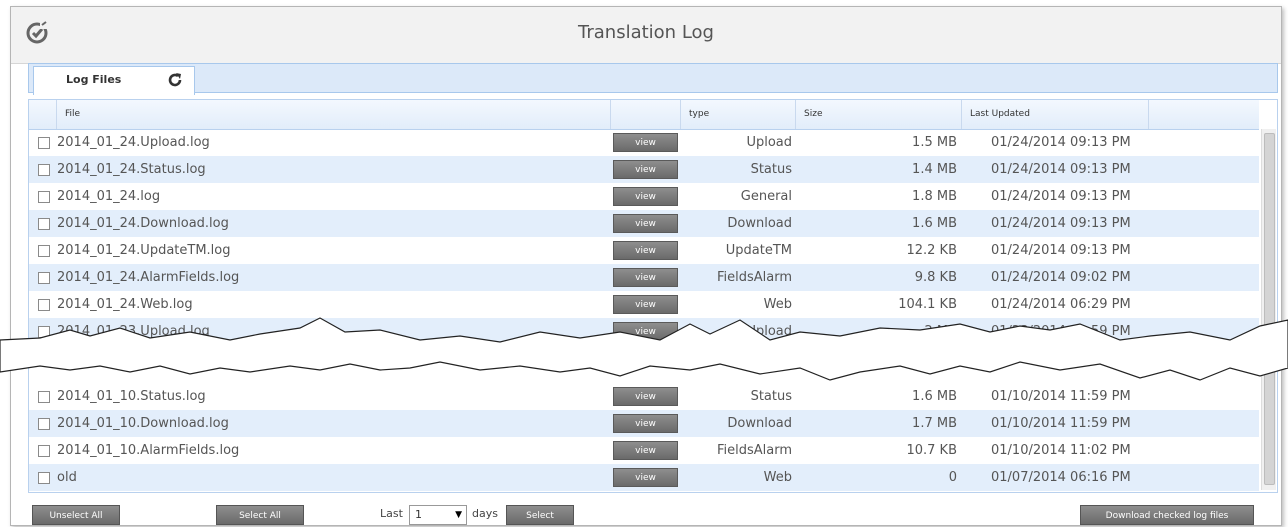 This screenshot has height=527, width=1288. What do you see at coordinates (758, 250) in the screenshot?
I see `log-type: UpdateTM` at bounding box center [758, 250].